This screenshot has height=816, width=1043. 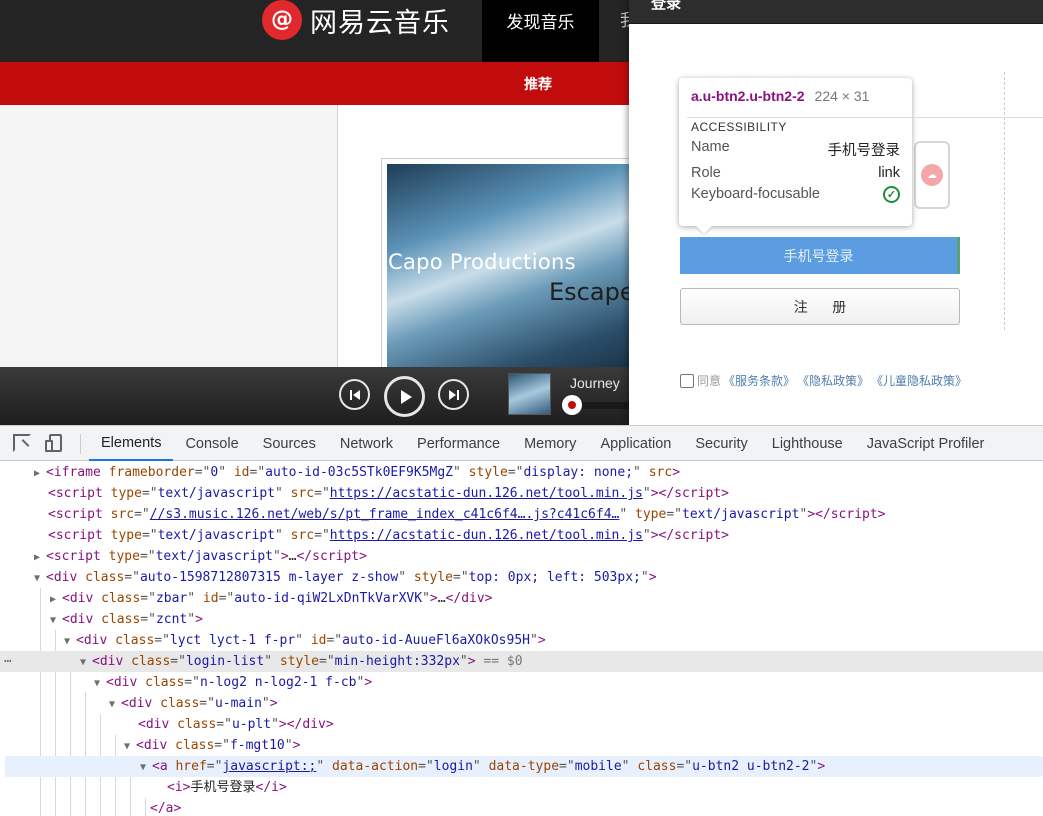 What do you see at coordinates (236, 724) in the screenshot?
I see `dom-node-text: <div class="u-plt"></div>` at bounding box center [236, 724].